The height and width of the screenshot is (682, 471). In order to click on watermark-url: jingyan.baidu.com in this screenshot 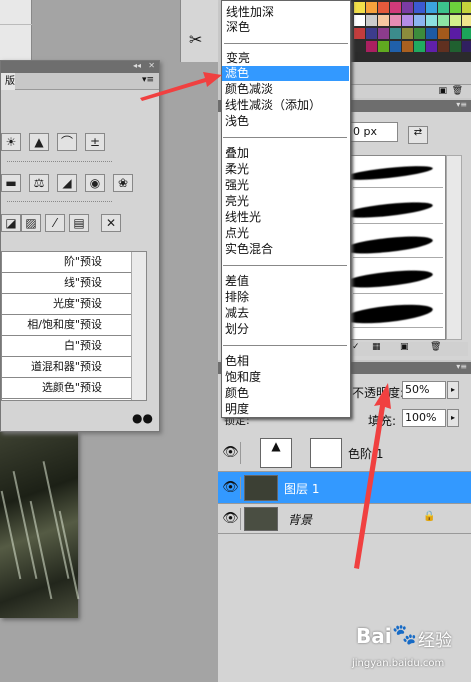, I will do `click(398, 663)`.